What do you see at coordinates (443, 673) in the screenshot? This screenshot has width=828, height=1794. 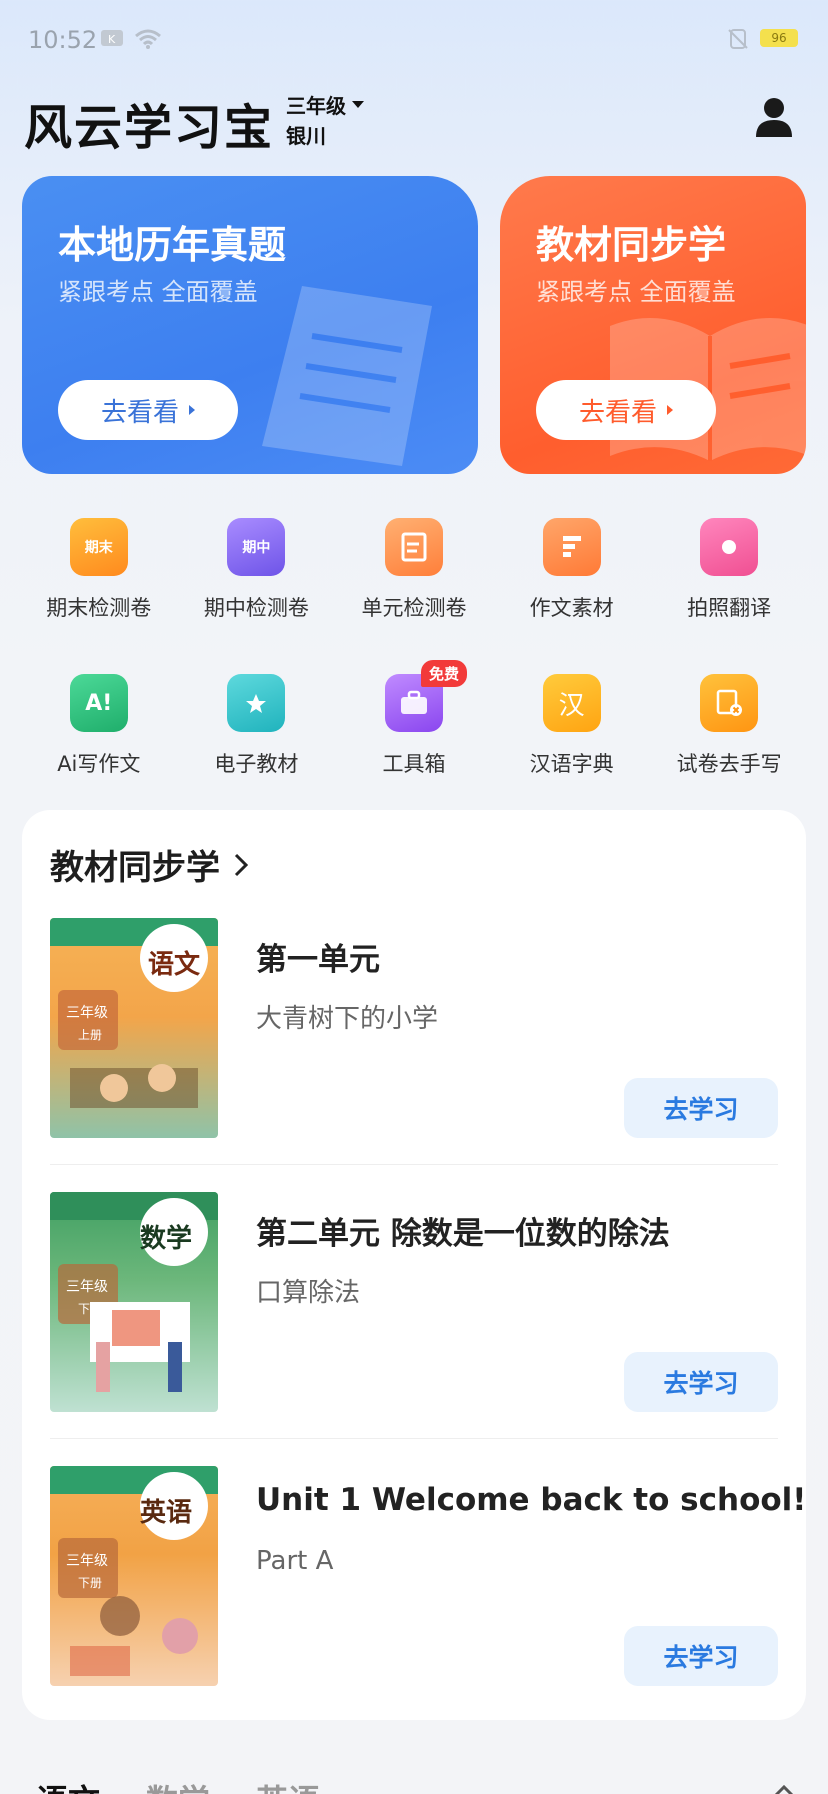 I see `free-badge: 免费` at bounding box center [443, 673].